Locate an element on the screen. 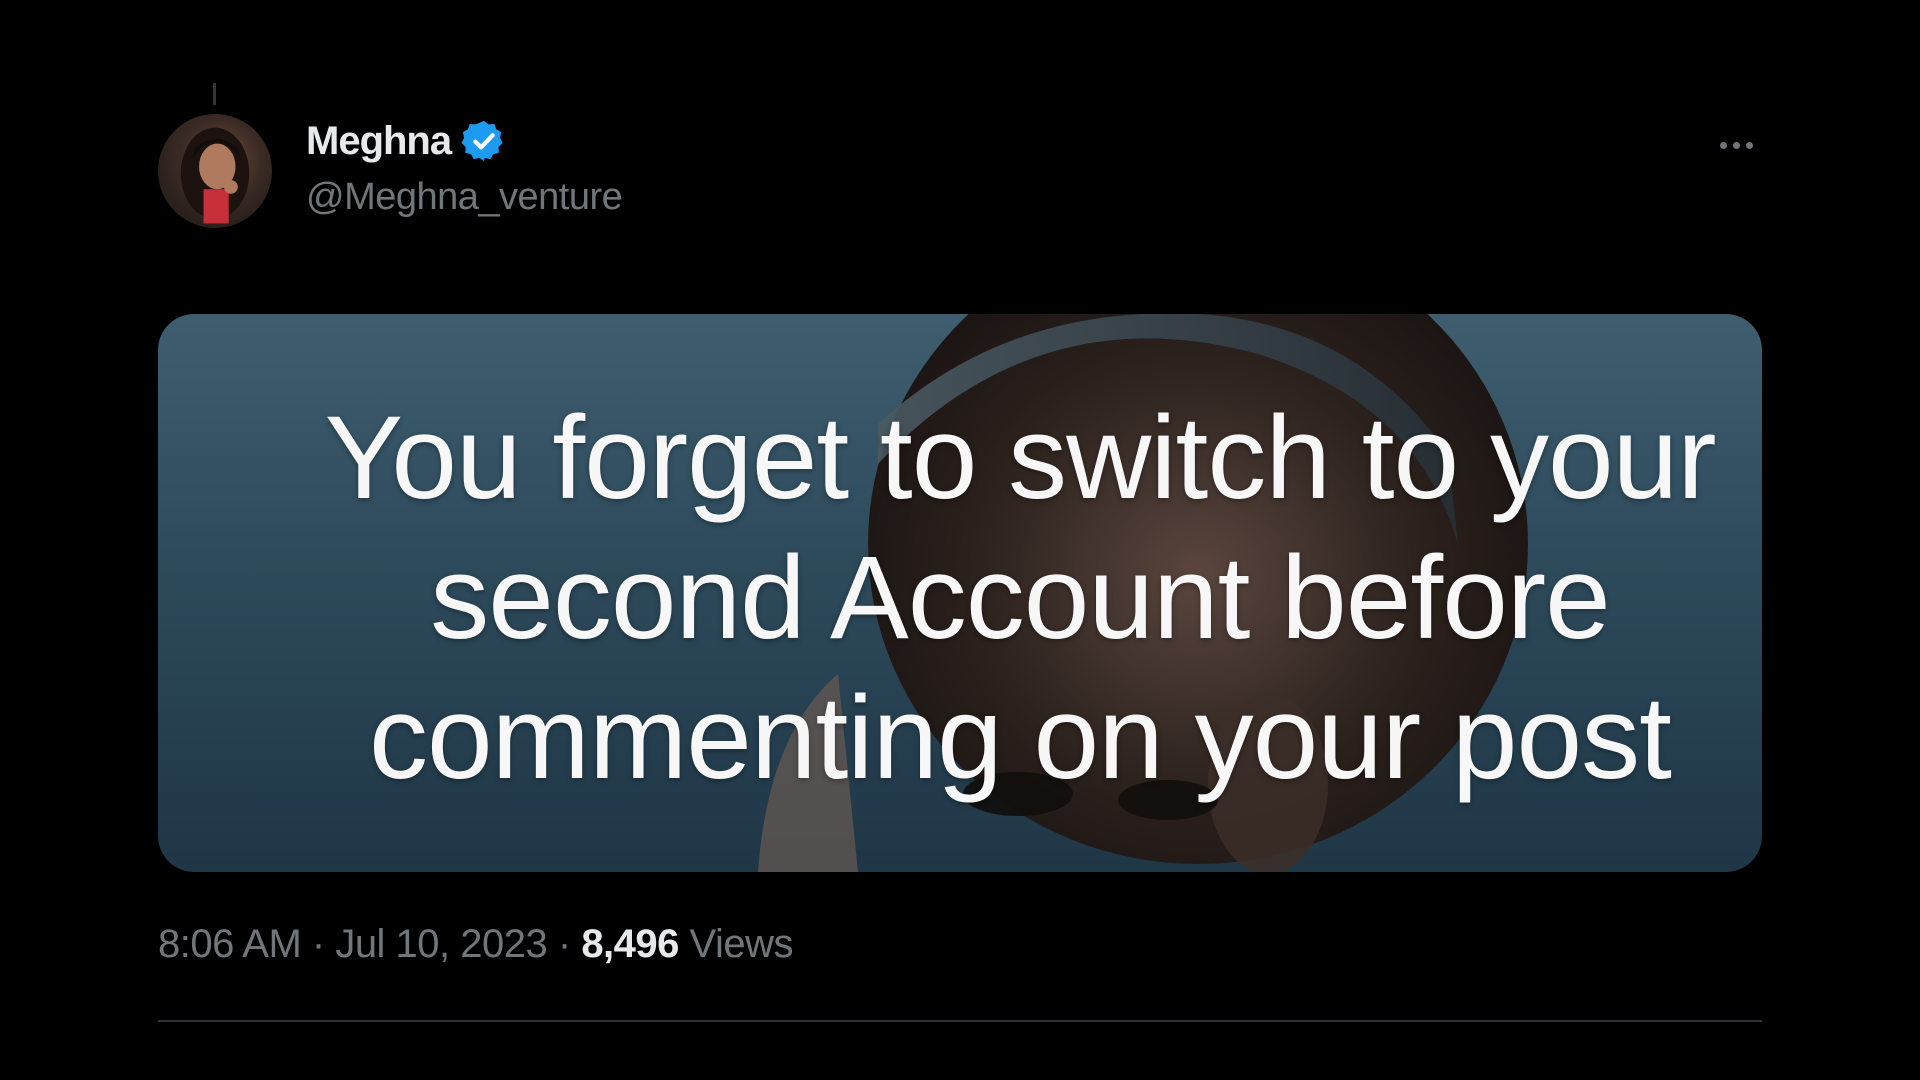 The image size is (1920, 1080). tweet-meta: 8:06 AM · Jul 10, 2023 · 8,496 Views is located at coordinates (476, 944).